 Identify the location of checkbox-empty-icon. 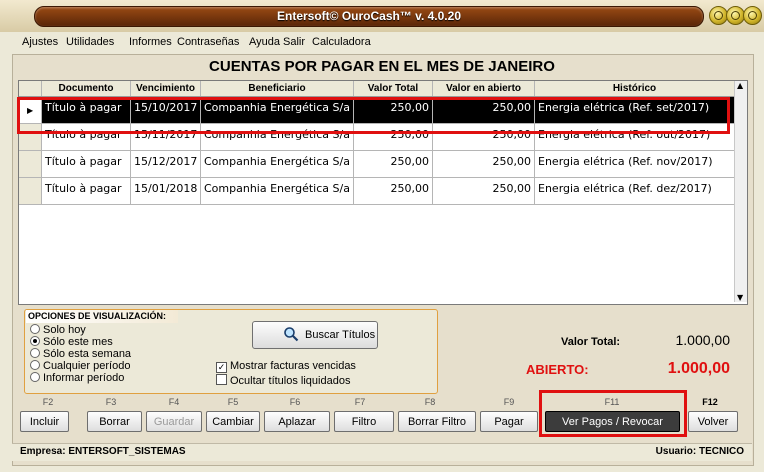
(221, 379).